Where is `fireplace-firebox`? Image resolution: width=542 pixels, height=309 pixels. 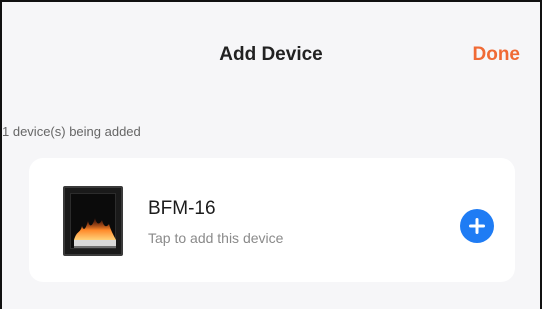
fireplace-firebox is located at coordinates (93, 221).